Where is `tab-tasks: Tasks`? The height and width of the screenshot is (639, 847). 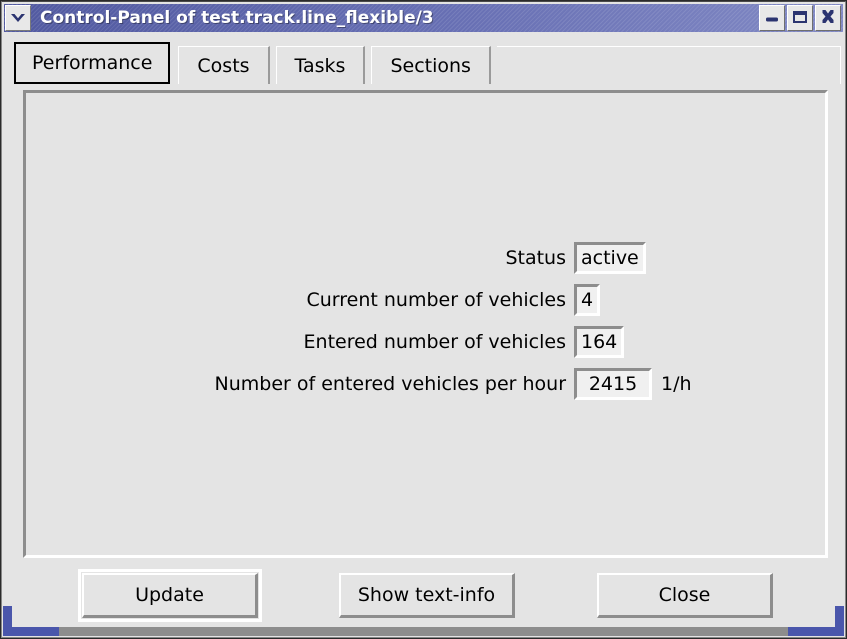
tab-tasks: Tasks is located at coordinates (320, 65).